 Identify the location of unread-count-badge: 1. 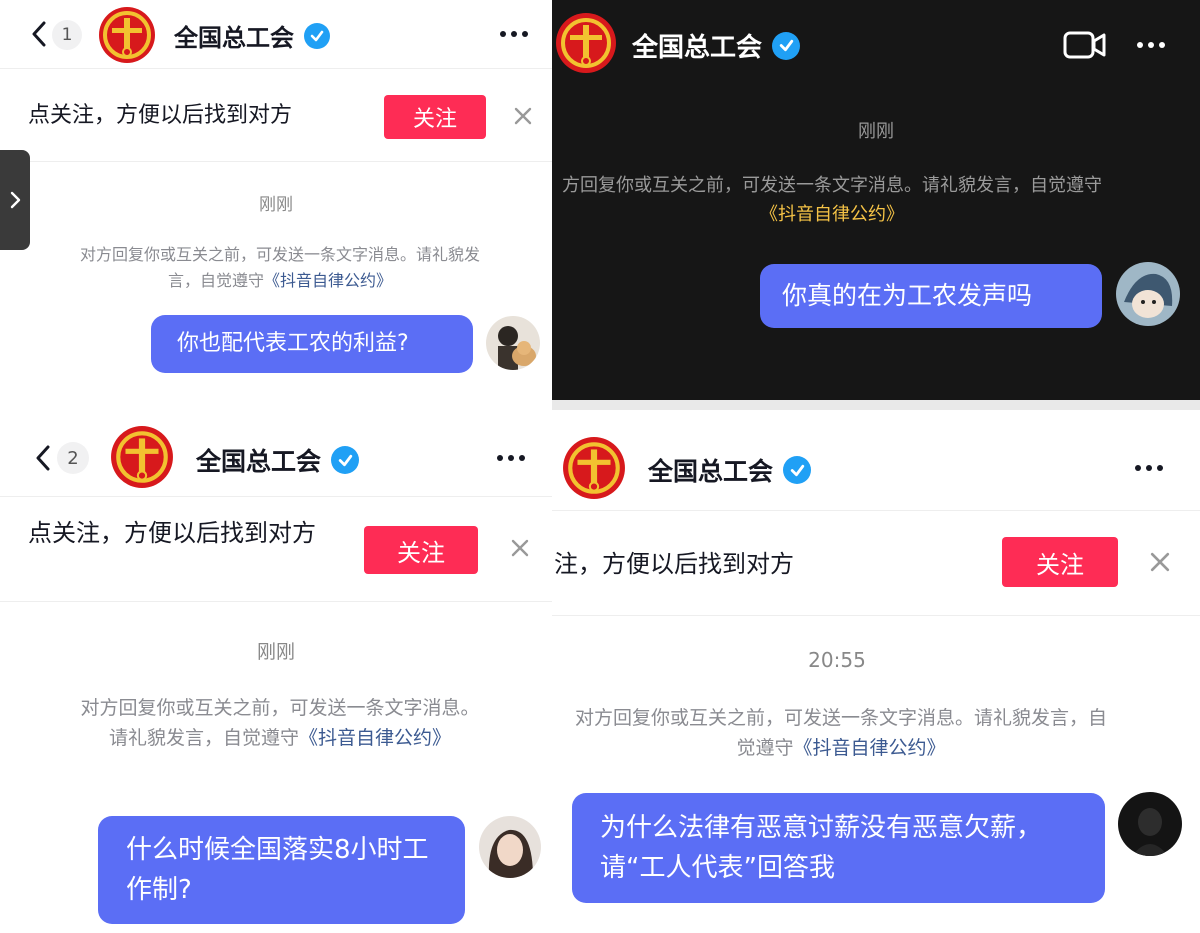
(67, 35).